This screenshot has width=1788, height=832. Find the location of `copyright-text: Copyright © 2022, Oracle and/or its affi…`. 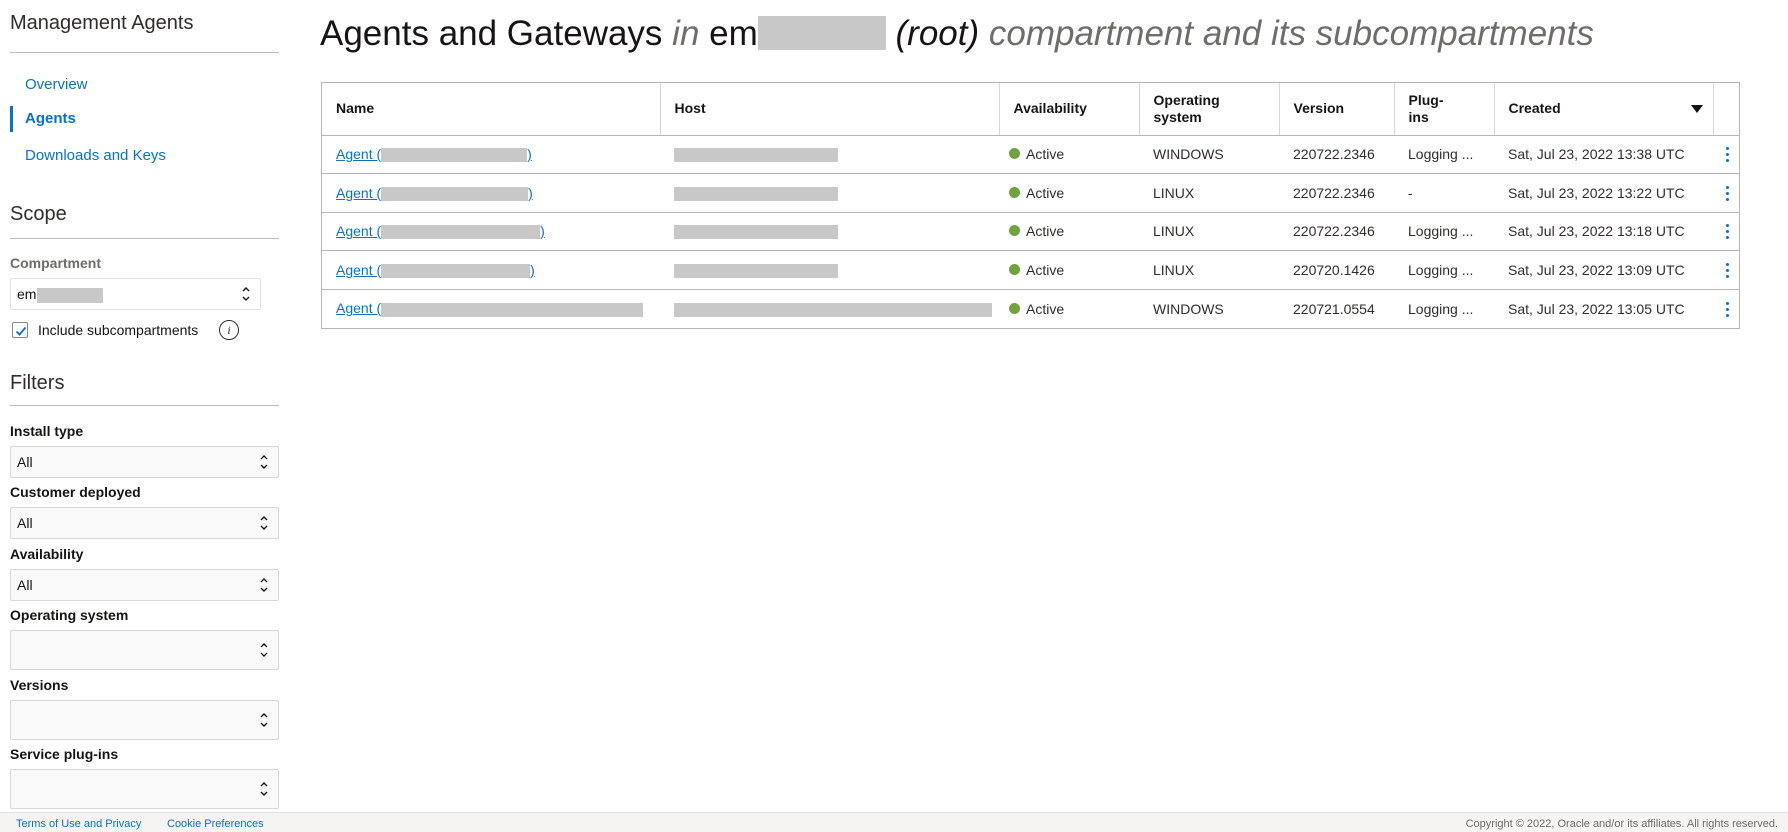

copyright-text: Copyright © 2022, Oracle and/or its affi… is located at coordinates (1621, 824).